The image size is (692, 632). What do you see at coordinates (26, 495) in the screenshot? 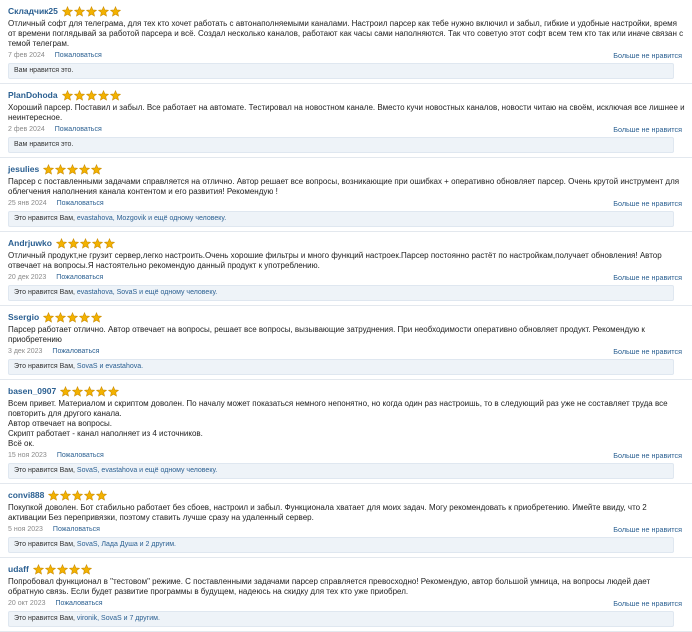
I see `review-author-link: convi888` at bounding box center [26, 495].